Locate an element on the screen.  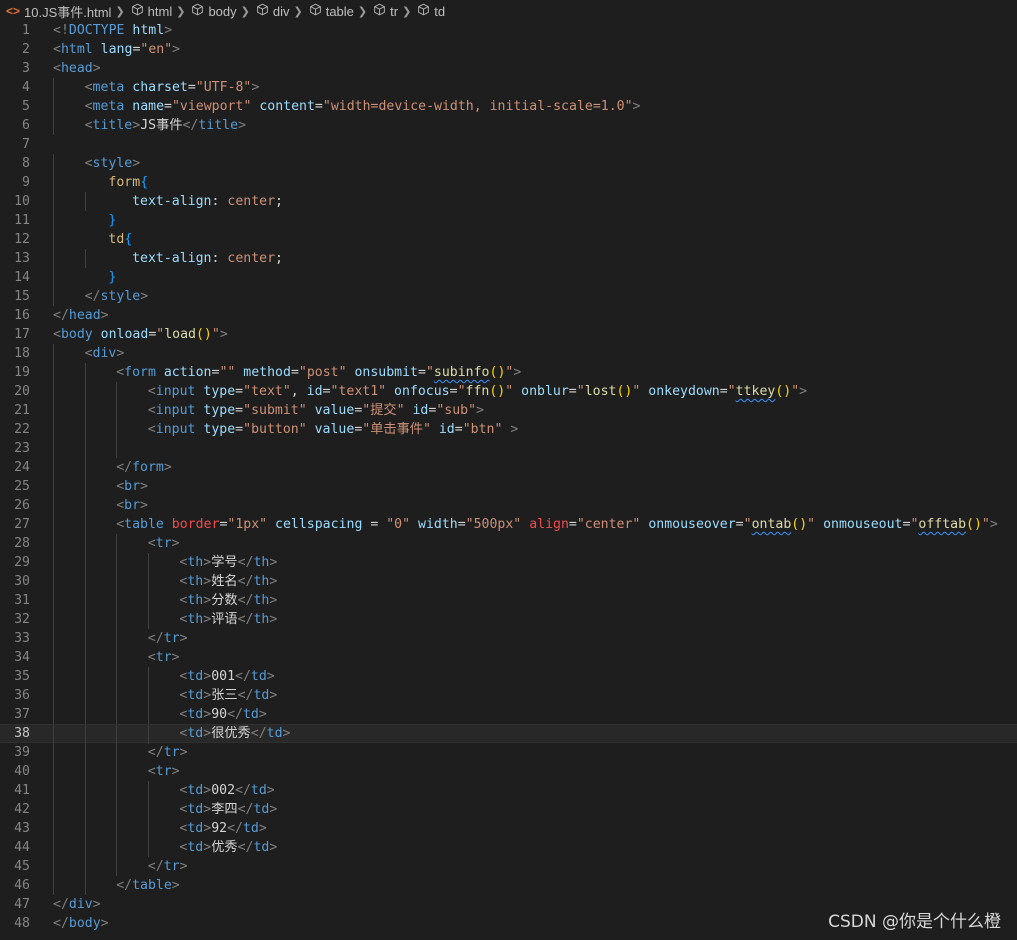
code-line: 25 <br> is located at coordinates (508, 486).